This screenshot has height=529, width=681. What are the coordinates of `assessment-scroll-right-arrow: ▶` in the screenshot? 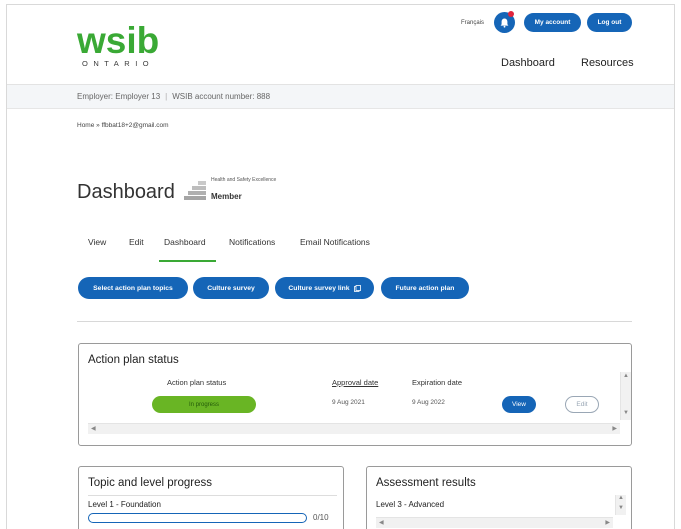 It's located at (607, 522).